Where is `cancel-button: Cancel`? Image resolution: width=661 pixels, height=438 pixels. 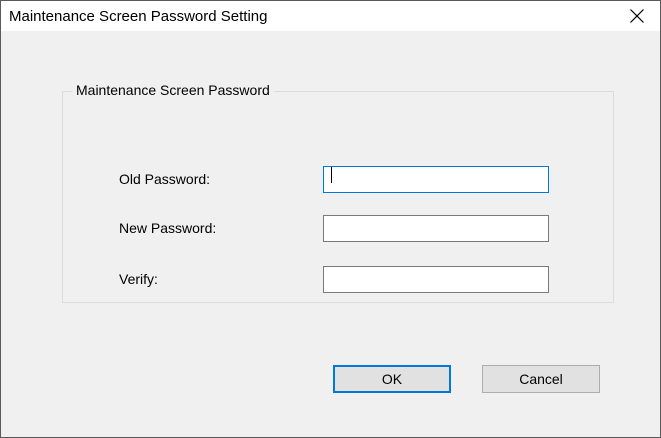
cancel-button: Cancel is located at coordinates (541, 379).